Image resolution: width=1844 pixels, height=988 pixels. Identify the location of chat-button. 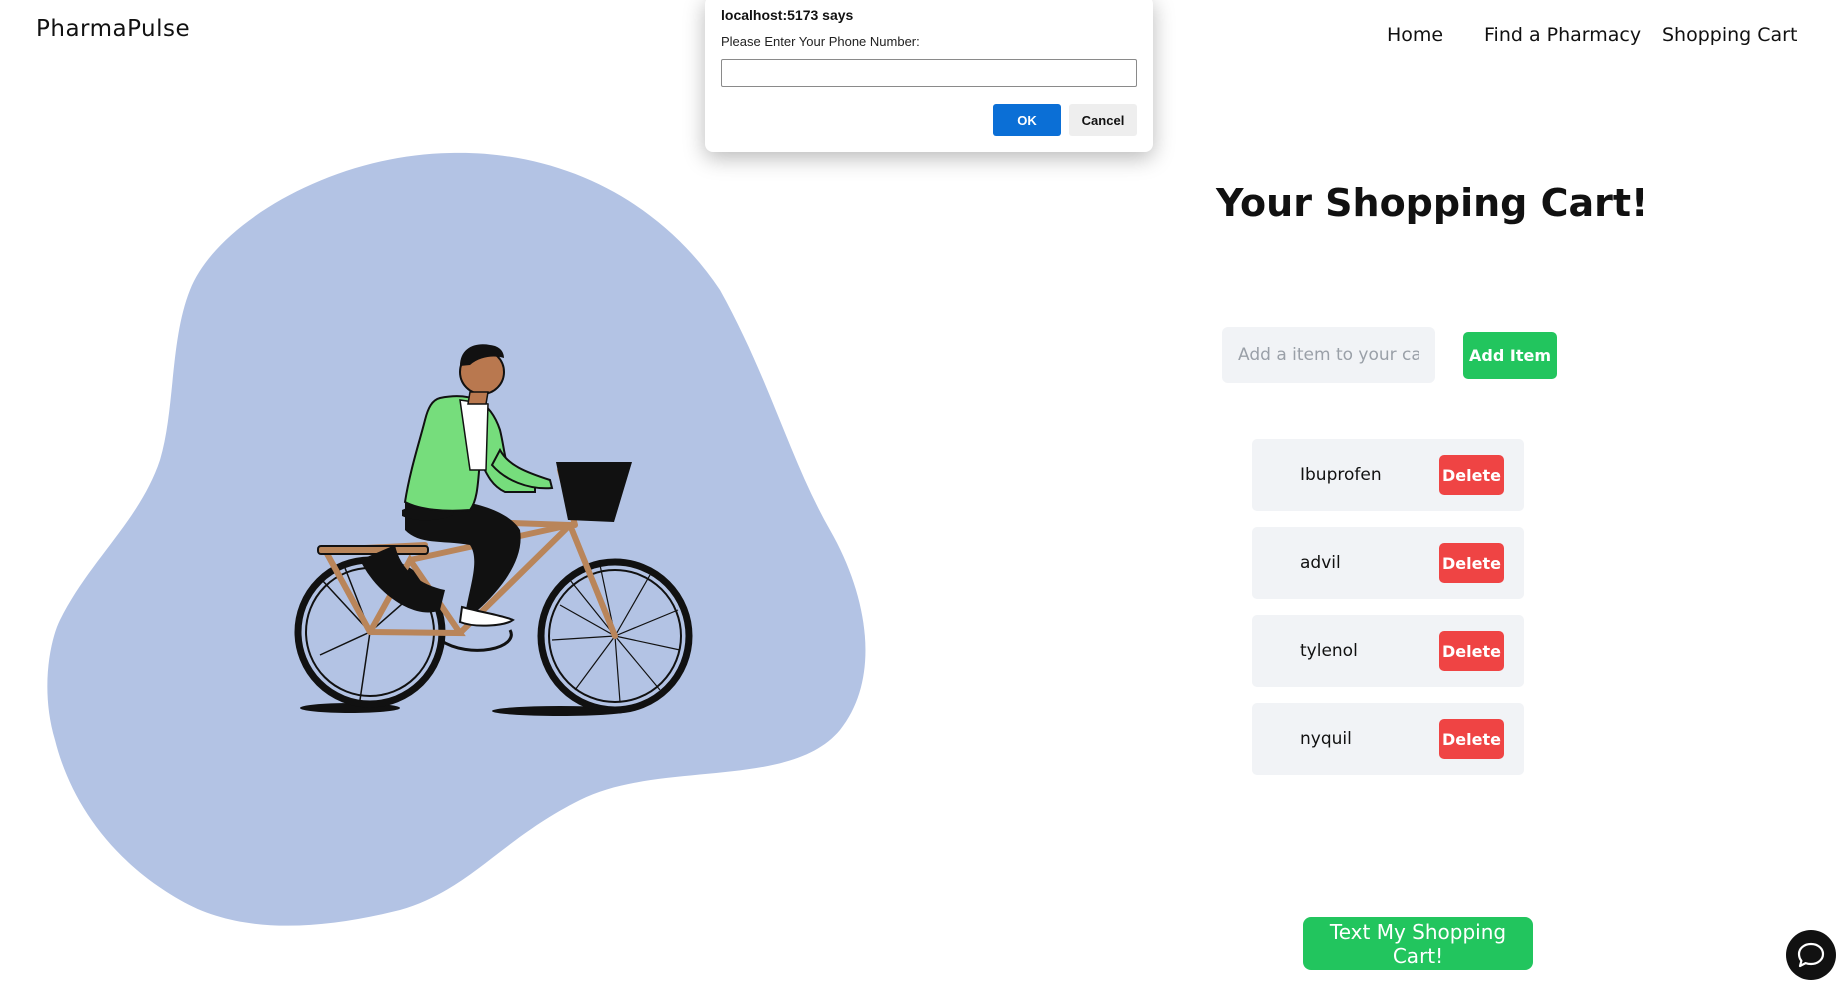
(1811, 955).